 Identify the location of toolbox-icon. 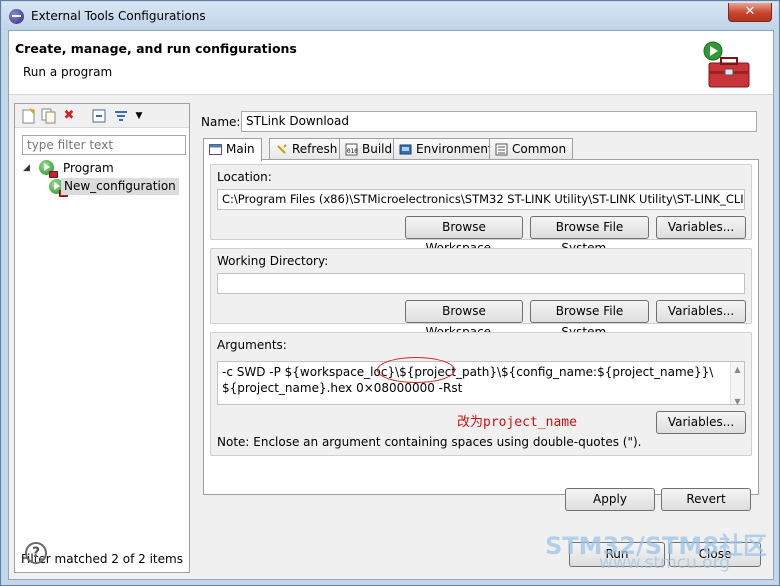
(728, 65).